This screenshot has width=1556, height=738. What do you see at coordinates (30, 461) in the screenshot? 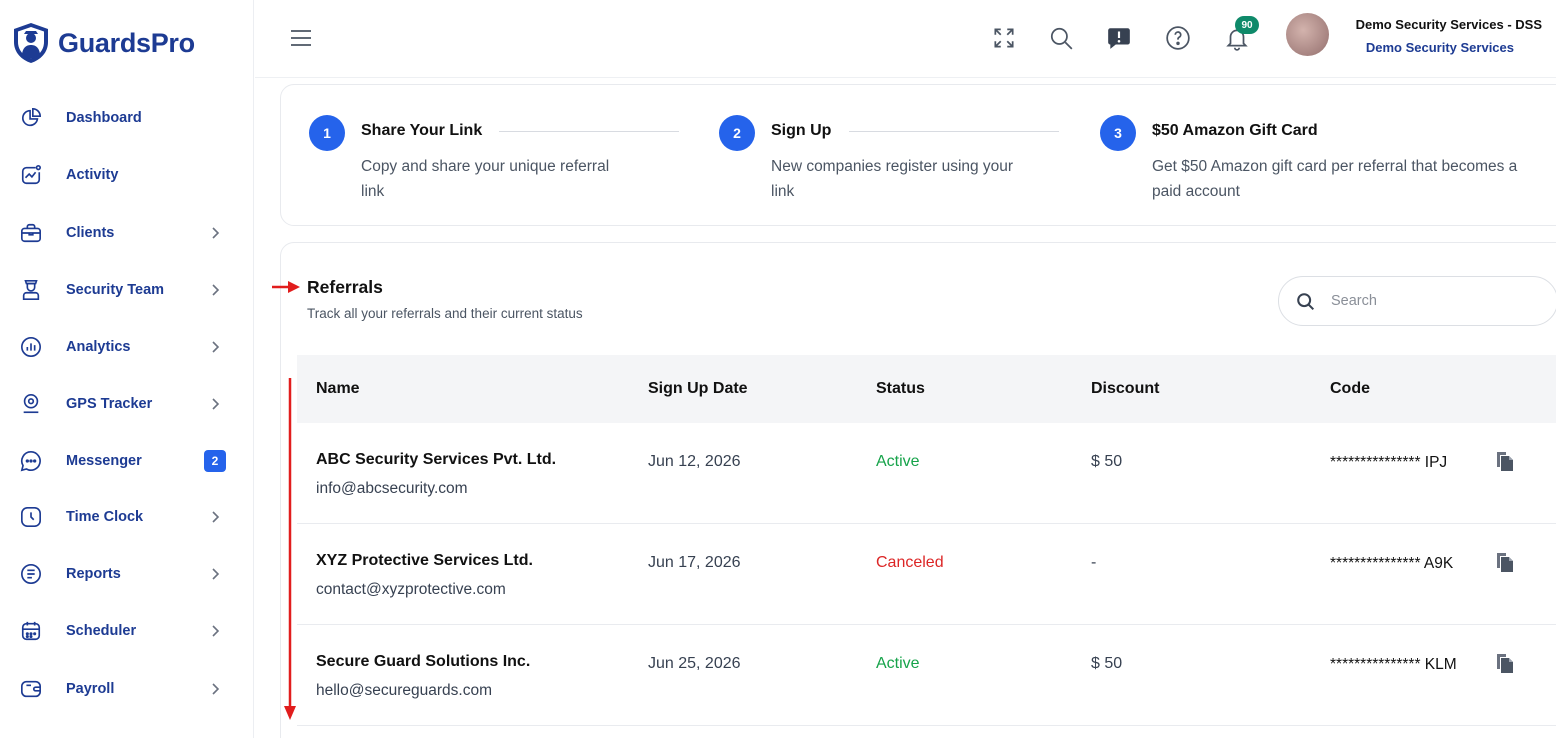
I see `chat-icon` at bounding box center [30, 461].